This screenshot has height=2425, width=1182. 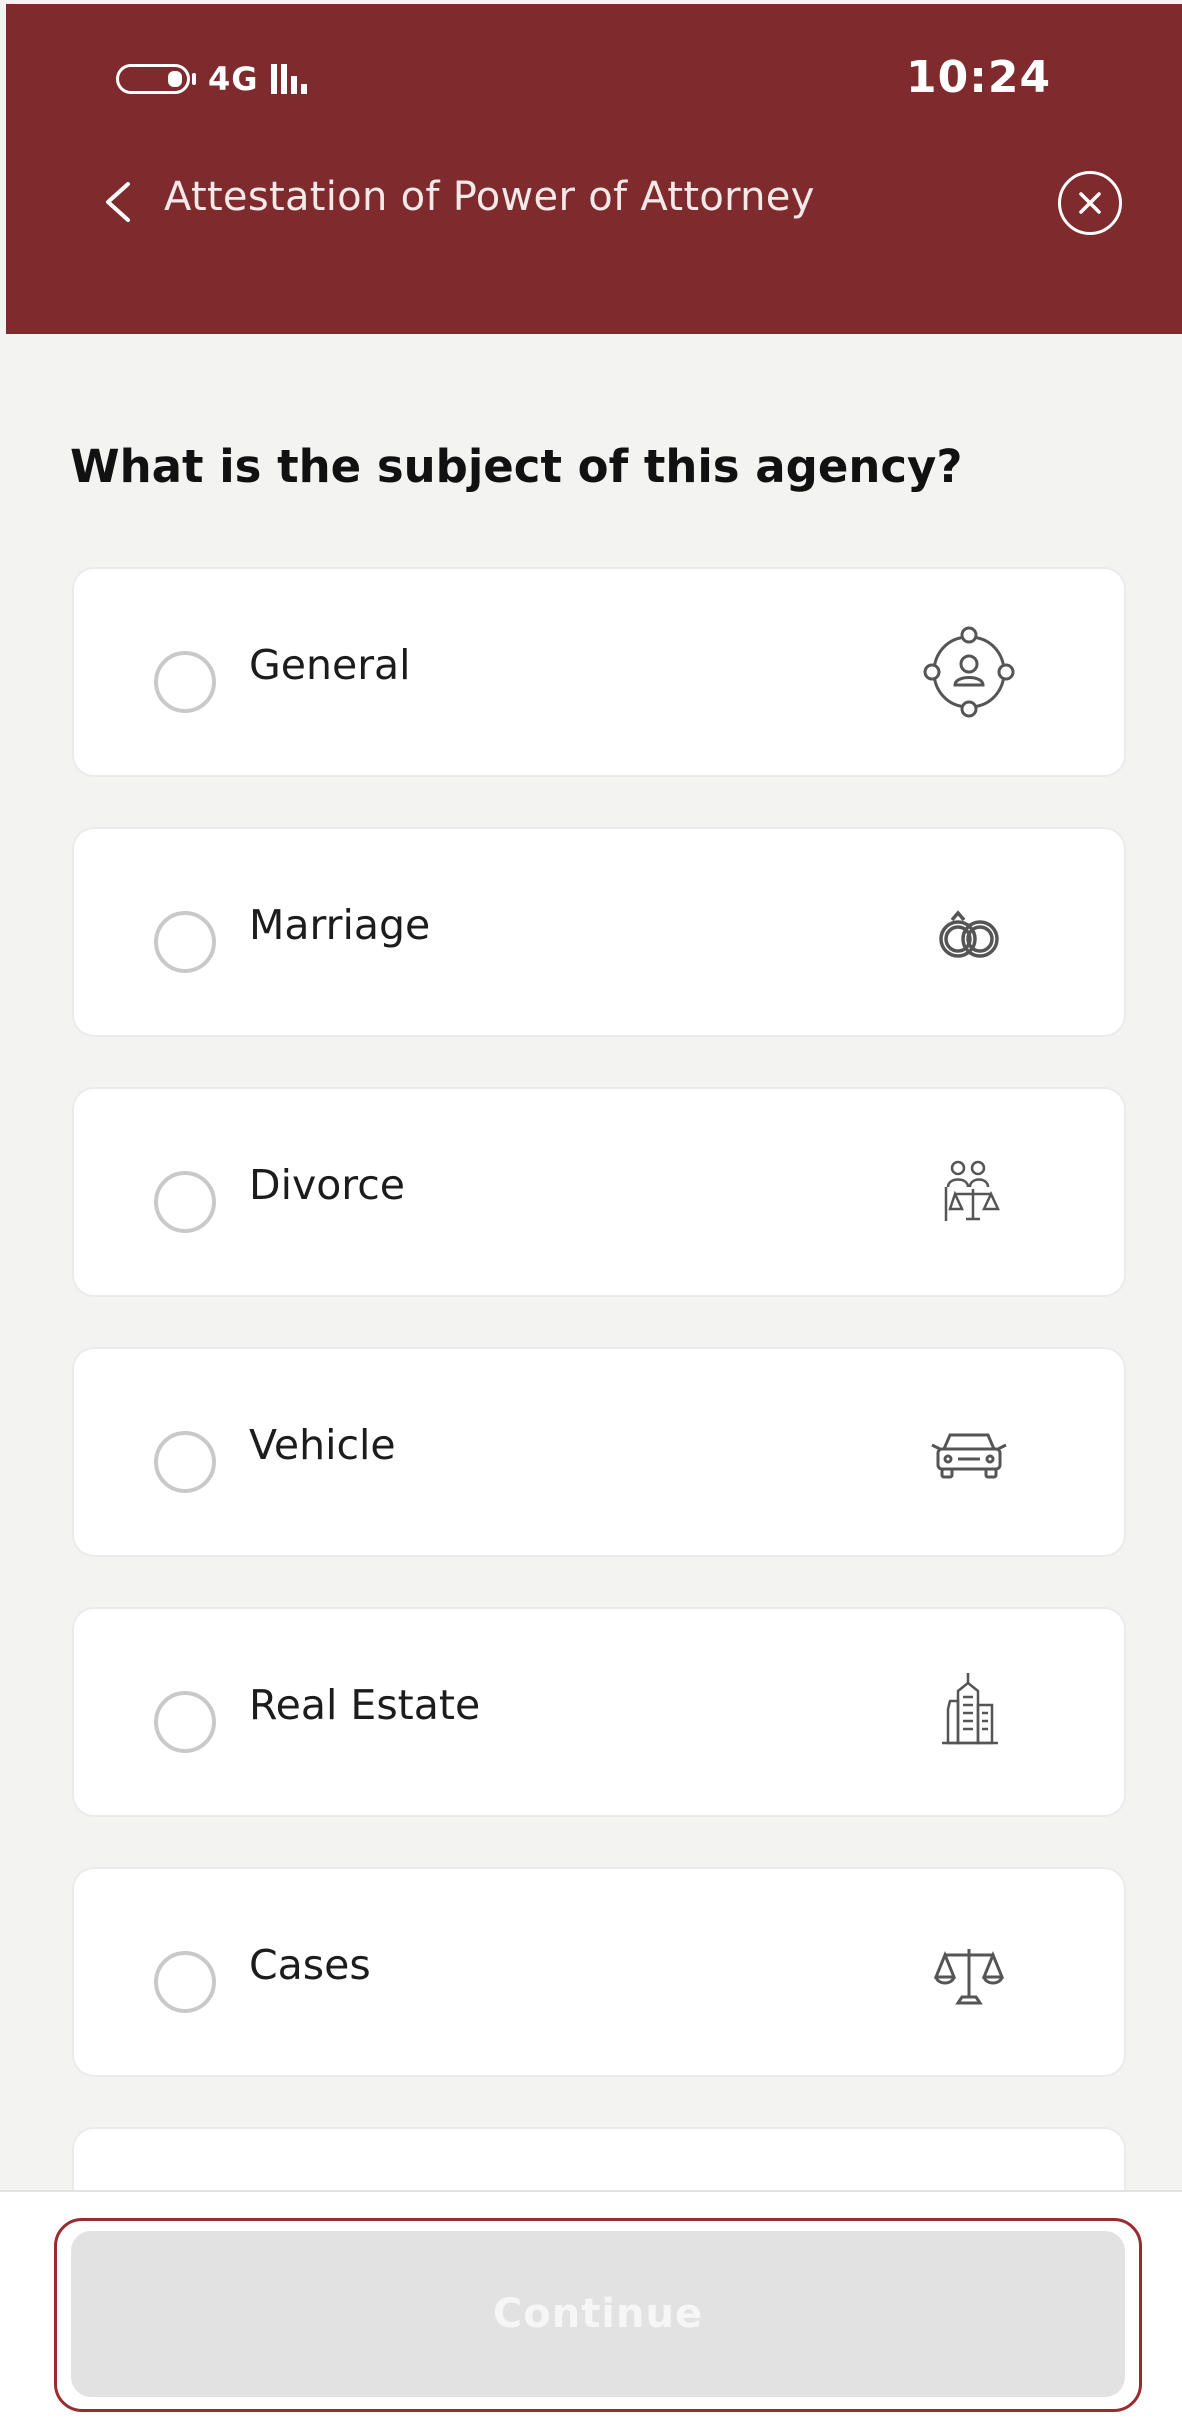 What do you see at coordinates (327, 1185) in the screenshot?
I see `option-label: Divorce` at bounding box center [327, 1185].